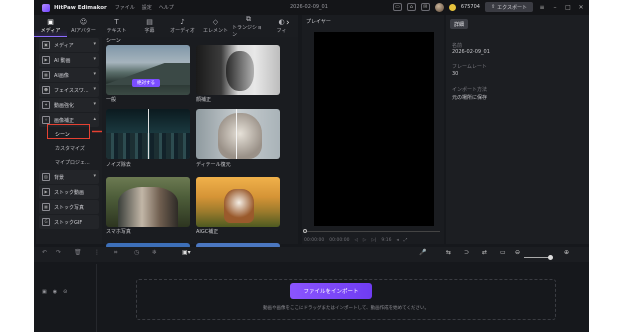  What do you see at coordinates (397, 240) in the screenshot?
I see `volume-icon: ◂` at bounding box center [397, 240].